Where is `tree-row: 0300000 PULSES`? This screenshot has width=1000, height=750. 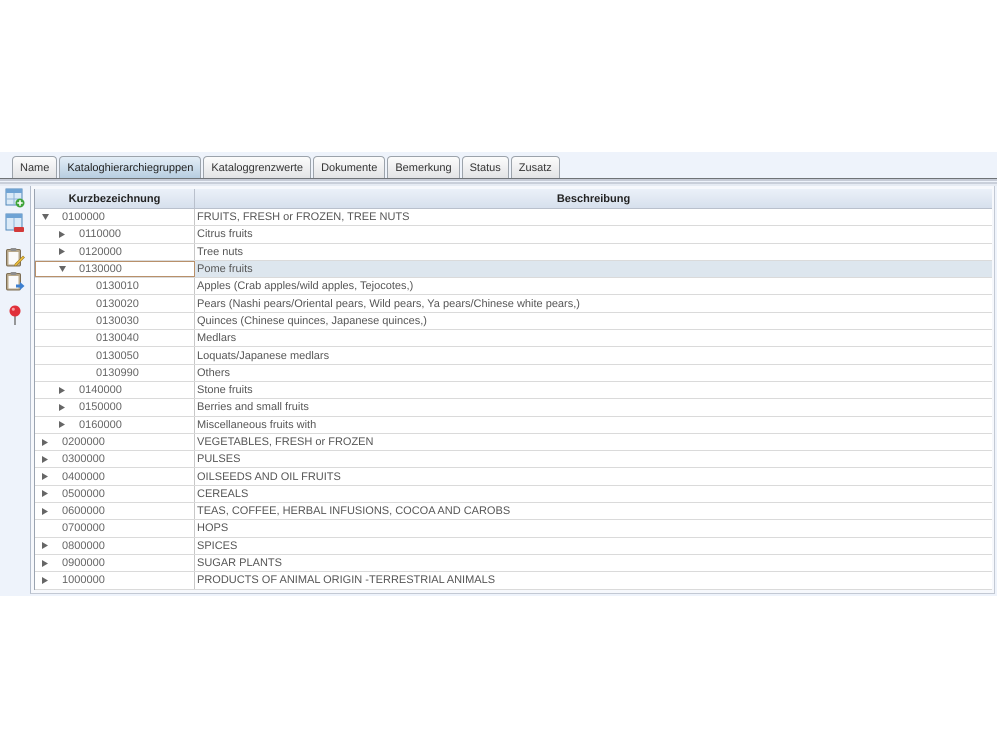 tree-row: 0300000 PULSES is located at coordinates (513, 459).